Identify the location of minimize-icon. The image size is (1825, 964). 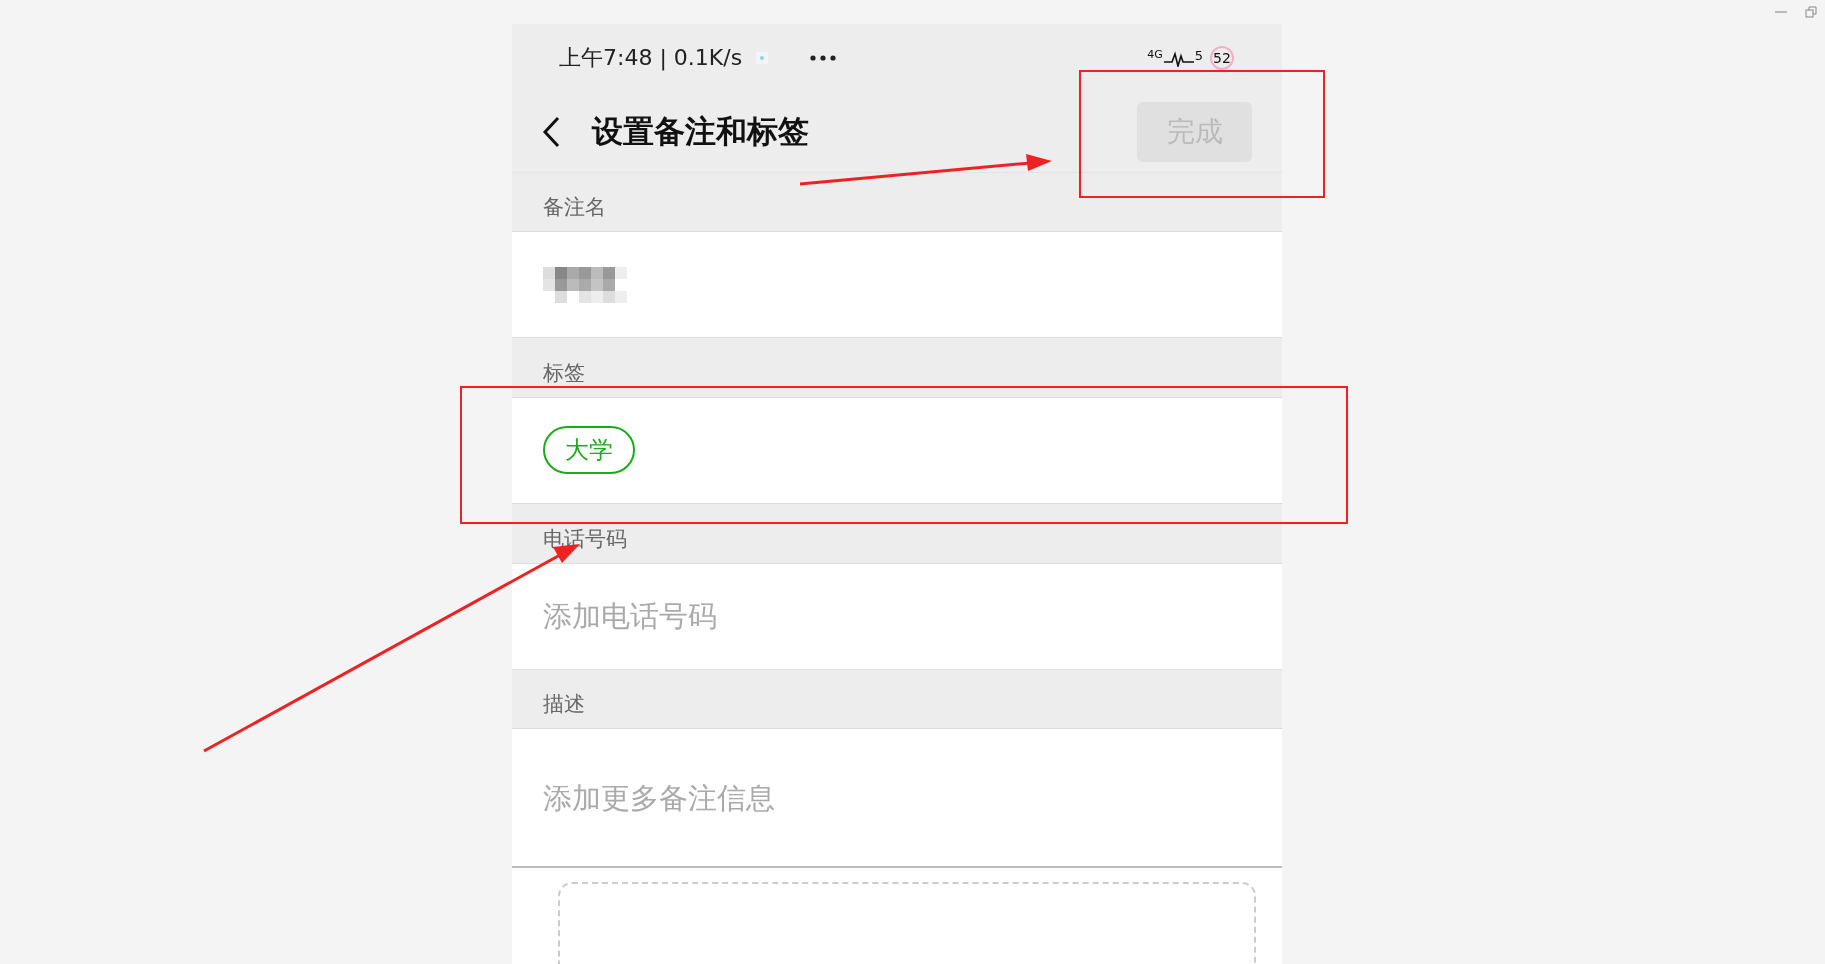
(1781, 12).